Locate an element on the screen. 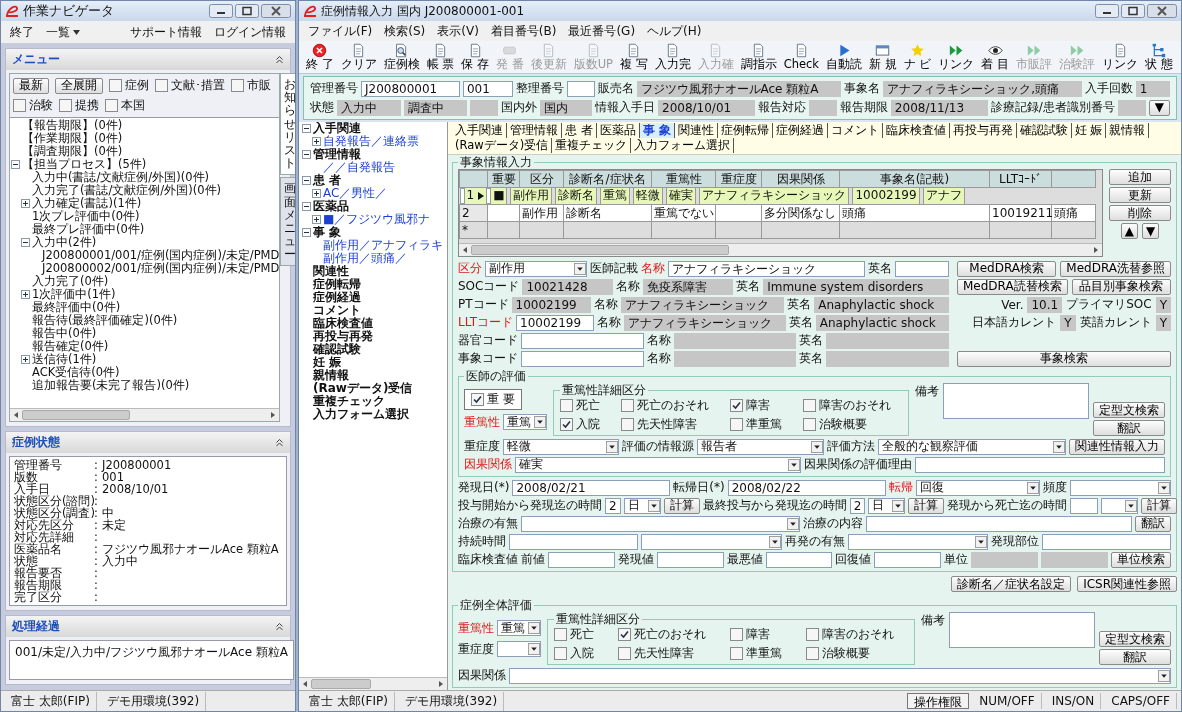 The width and height of the screenshot is (1182, 712). tree-item: 追加報告要(未完了報告)(0件) is located at coordinates (111, 385).